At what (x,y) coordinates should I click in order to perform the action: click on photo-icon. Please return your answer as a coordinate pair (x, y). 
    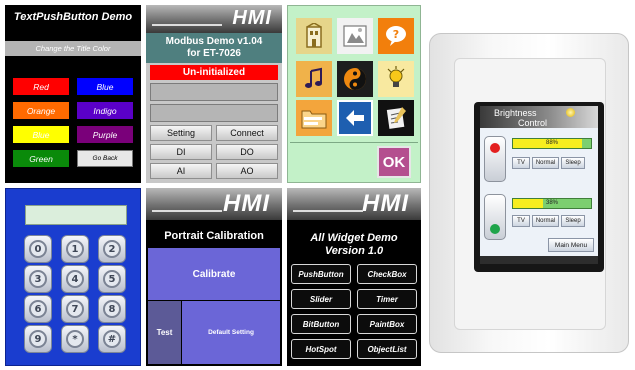
    Looking at the image, I should click on (355, 36).